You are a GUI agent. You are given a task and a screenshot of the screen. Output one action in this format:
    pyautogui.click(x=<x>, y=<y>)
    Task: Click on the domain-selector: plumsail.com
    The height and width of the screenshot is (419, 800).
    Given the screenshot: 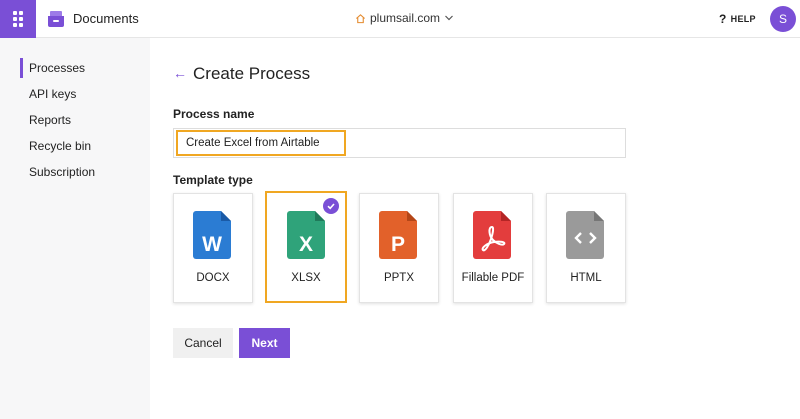 What is the action you would take?
    pyautogui.click(x=404, y=18)
    